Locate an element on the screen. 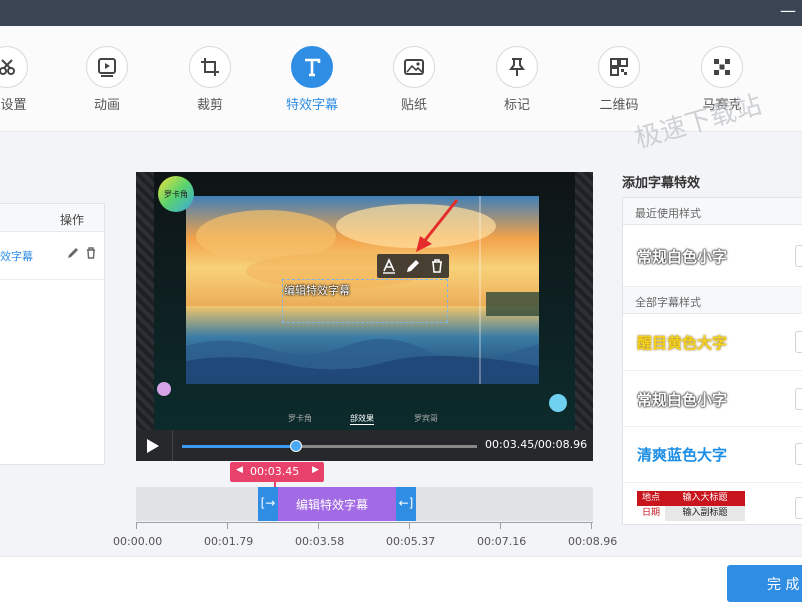 The width and height of the screenshot is (802, 602). template-main-title: 输入大标题 is located at coordinates (705, 498).